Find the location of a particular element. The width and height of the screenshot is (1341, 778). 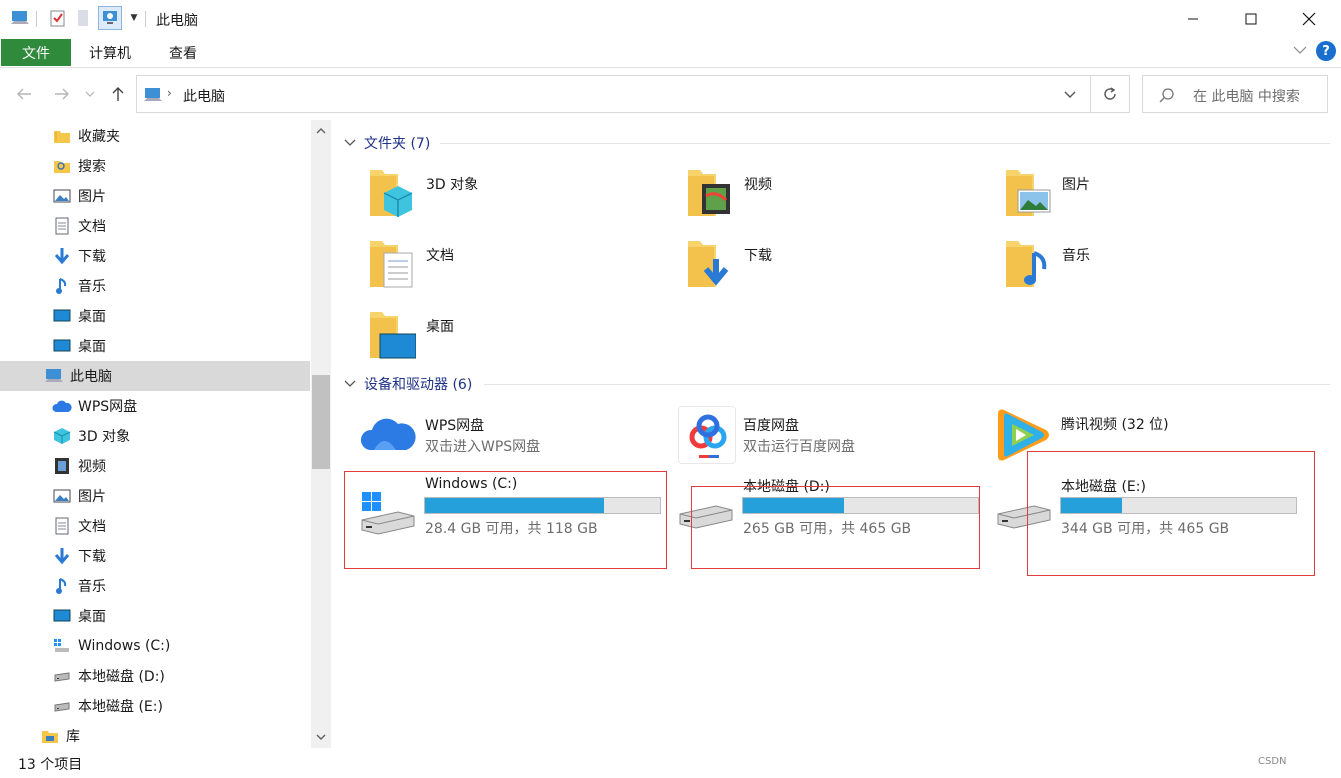

computer-properties-icon is located at coordinates (110, 18).